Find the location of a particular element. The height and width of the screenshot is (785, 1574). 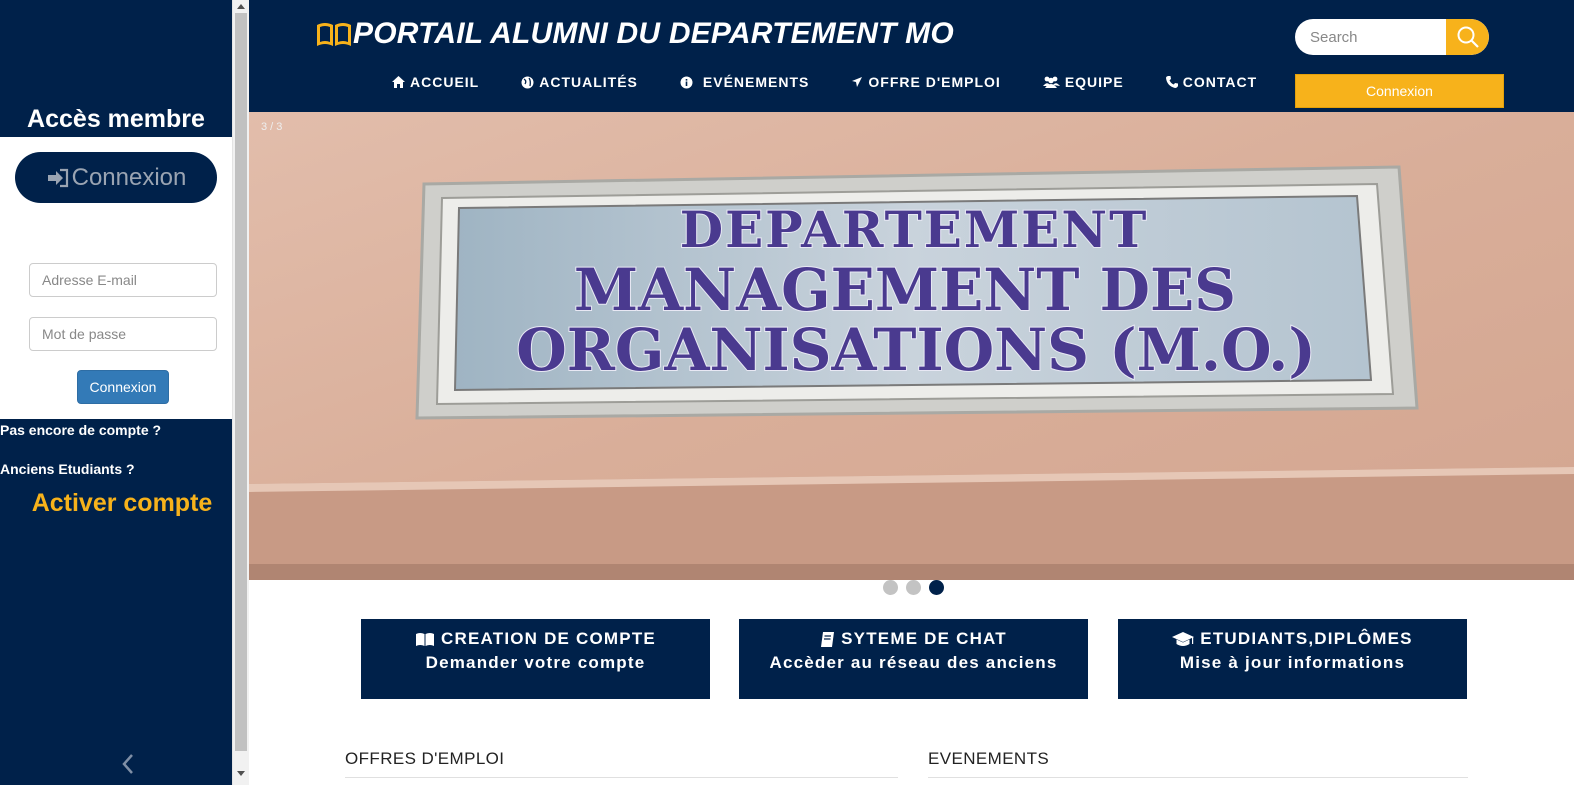

graduation-cap-icon is located at coordinates (1183, 638).